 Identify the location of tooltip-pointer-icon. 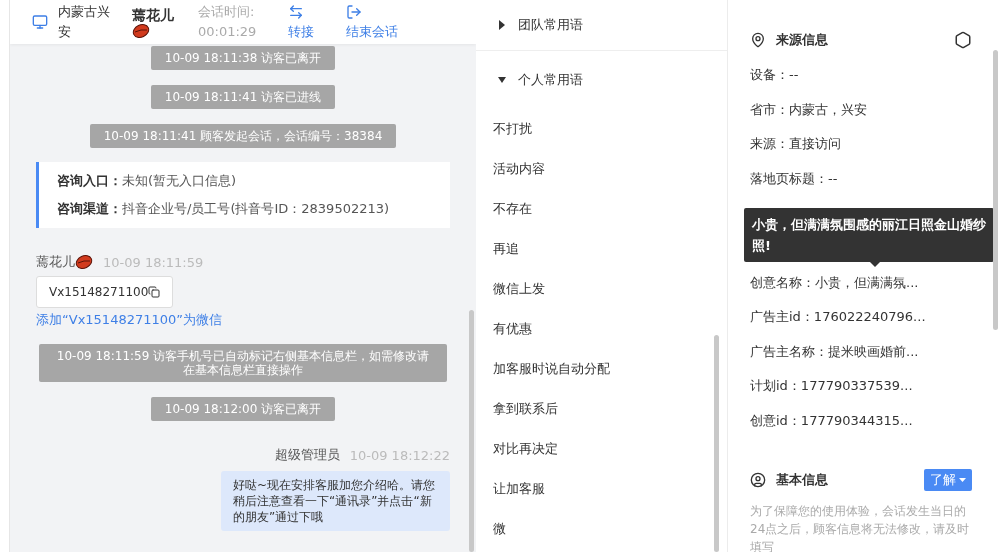
(875, 264).